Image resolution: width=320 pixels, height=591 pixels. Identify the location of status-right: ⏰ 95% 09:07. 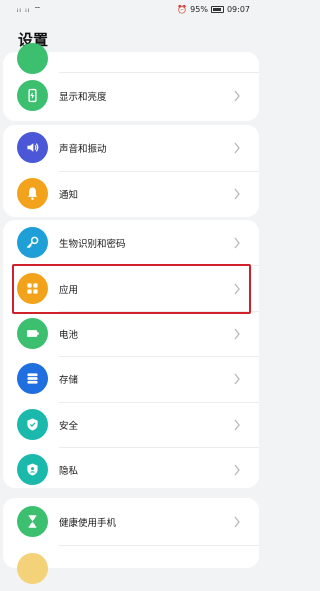
(213, 9).